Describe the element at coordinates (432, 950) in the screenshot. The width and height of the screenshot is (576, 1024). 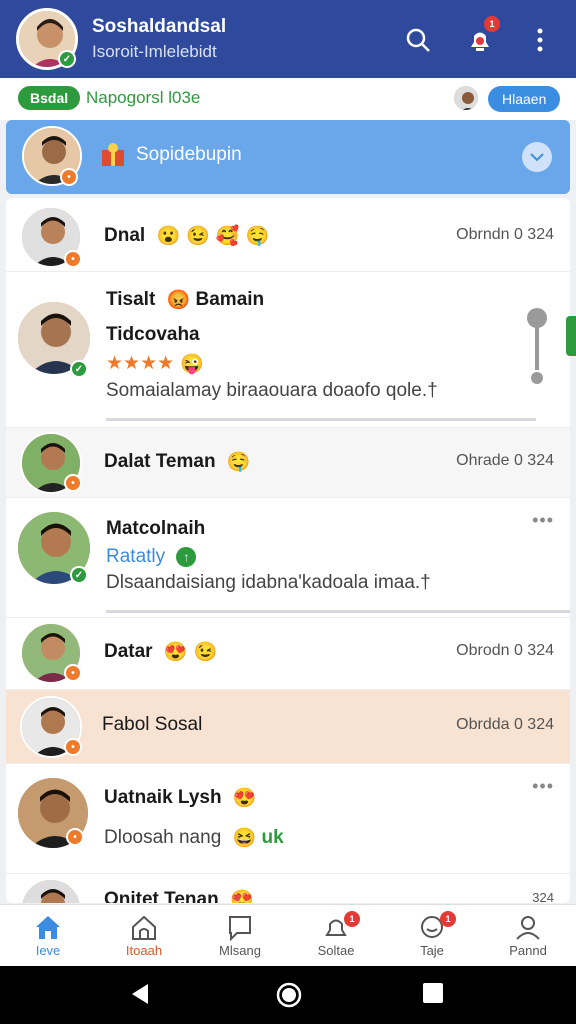
I see `nav-label: Taje` at that location.